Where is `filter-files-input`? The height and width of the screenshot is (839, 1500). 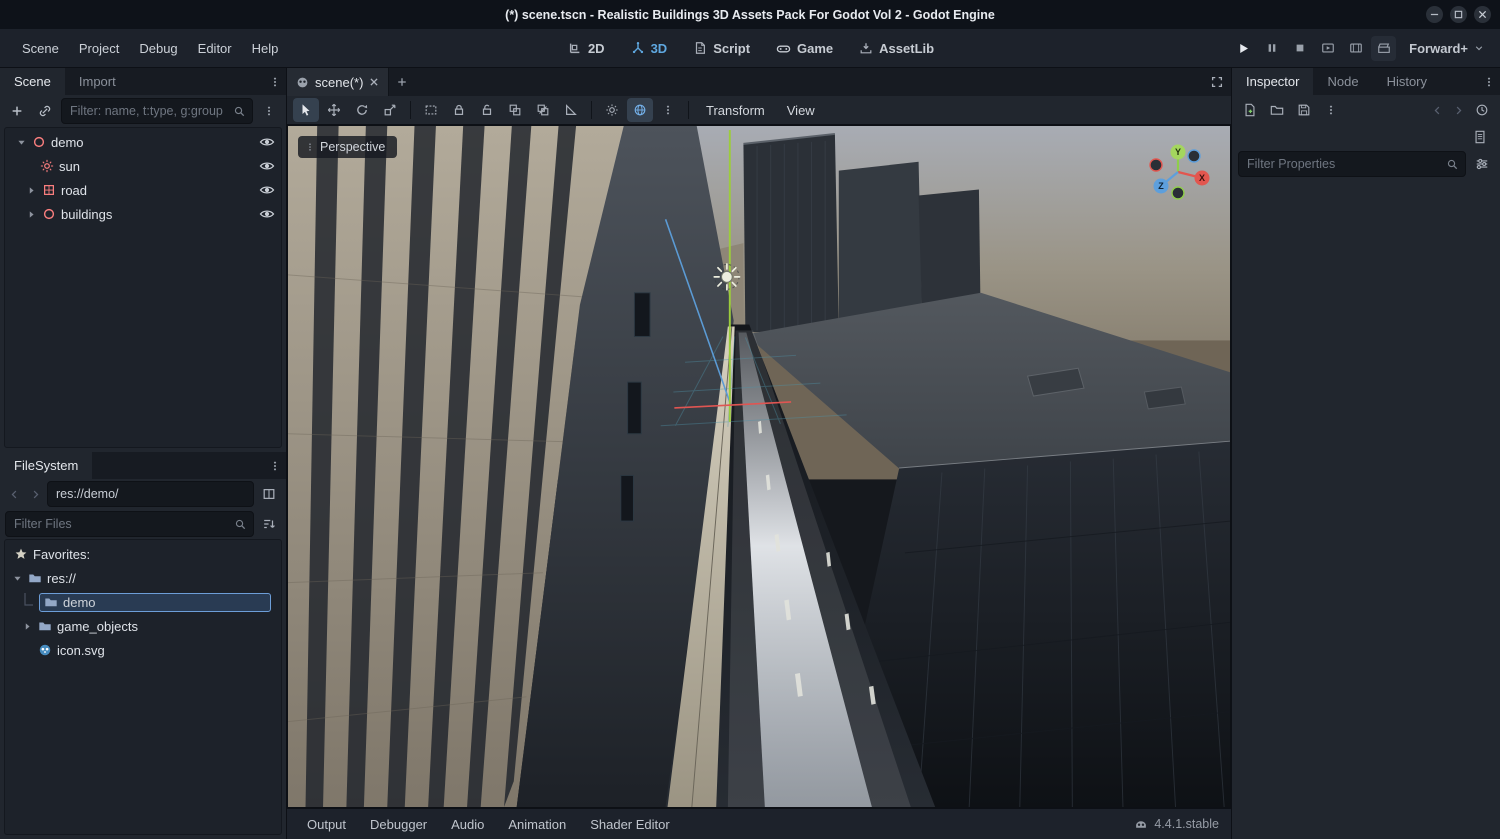 filter-files-input is located at coordinates (123, 524).